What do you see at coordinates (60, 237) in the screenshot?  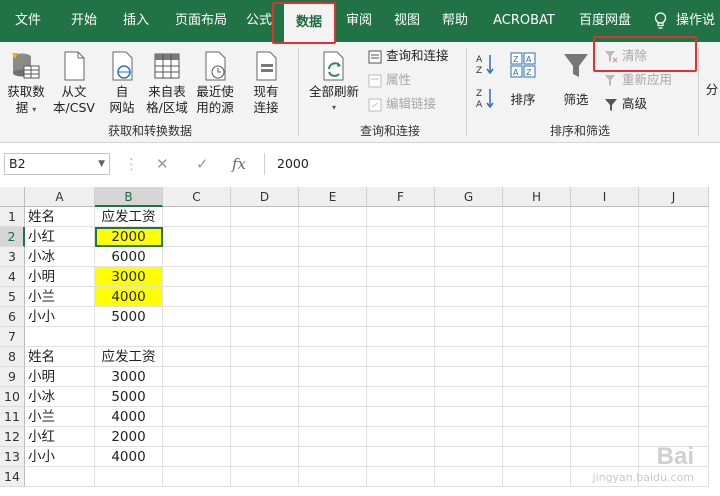 I see `cell-a2: 小红` at bounding box center [60, 237].